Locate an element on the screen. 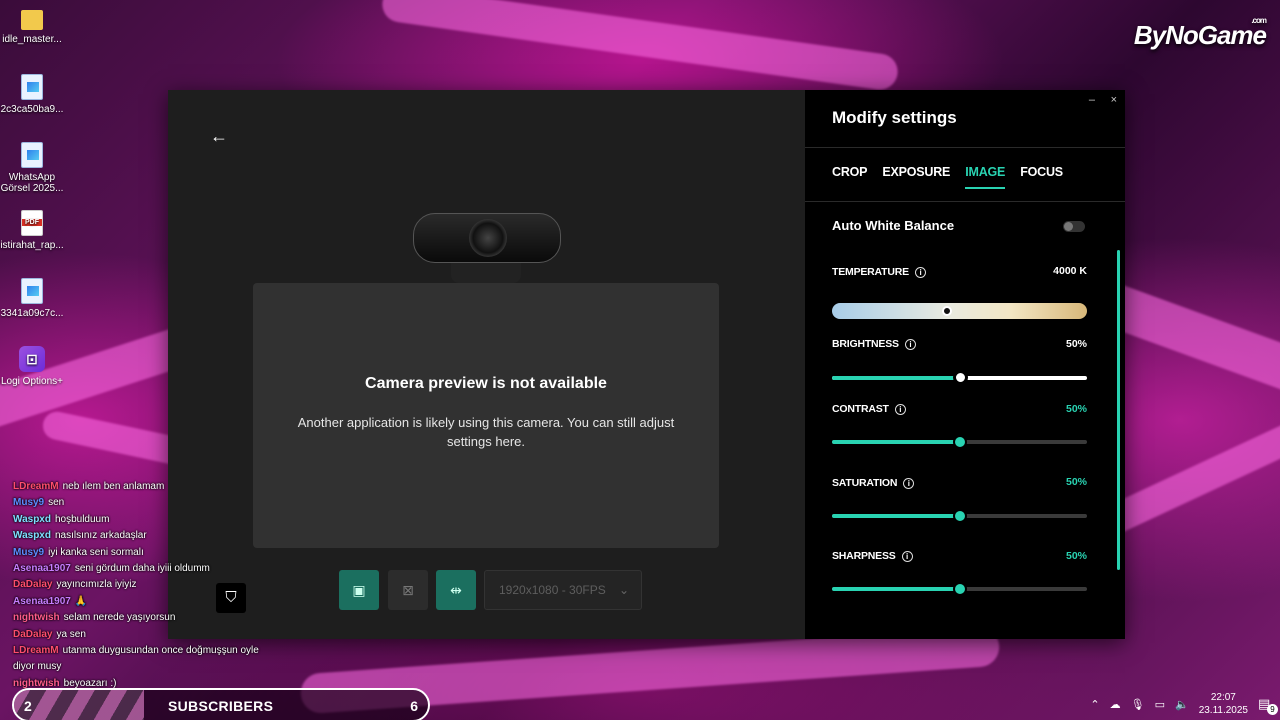 The height and width of the screenshot is (720, 1280). no-preview-icon: ⊠ is located at coordinates (408, 589).